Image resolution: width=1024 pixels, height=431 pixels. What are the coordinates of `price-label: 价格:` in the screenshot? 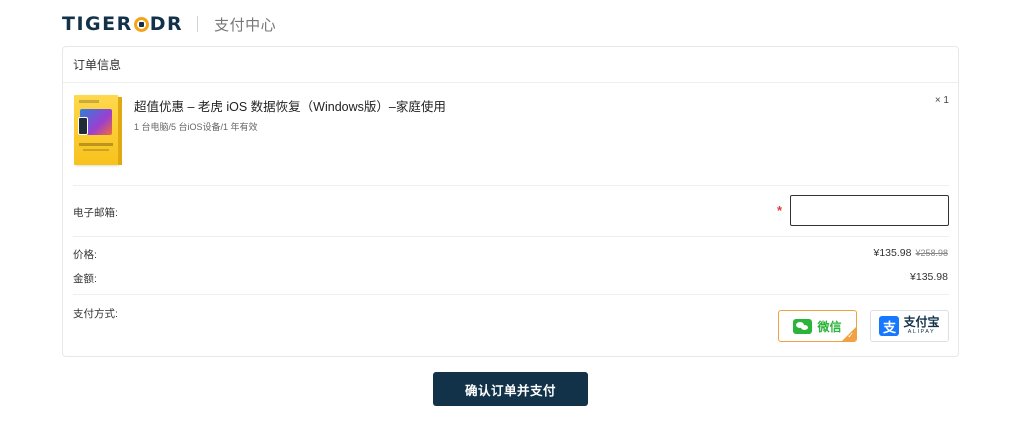 It's located at (85, 255).